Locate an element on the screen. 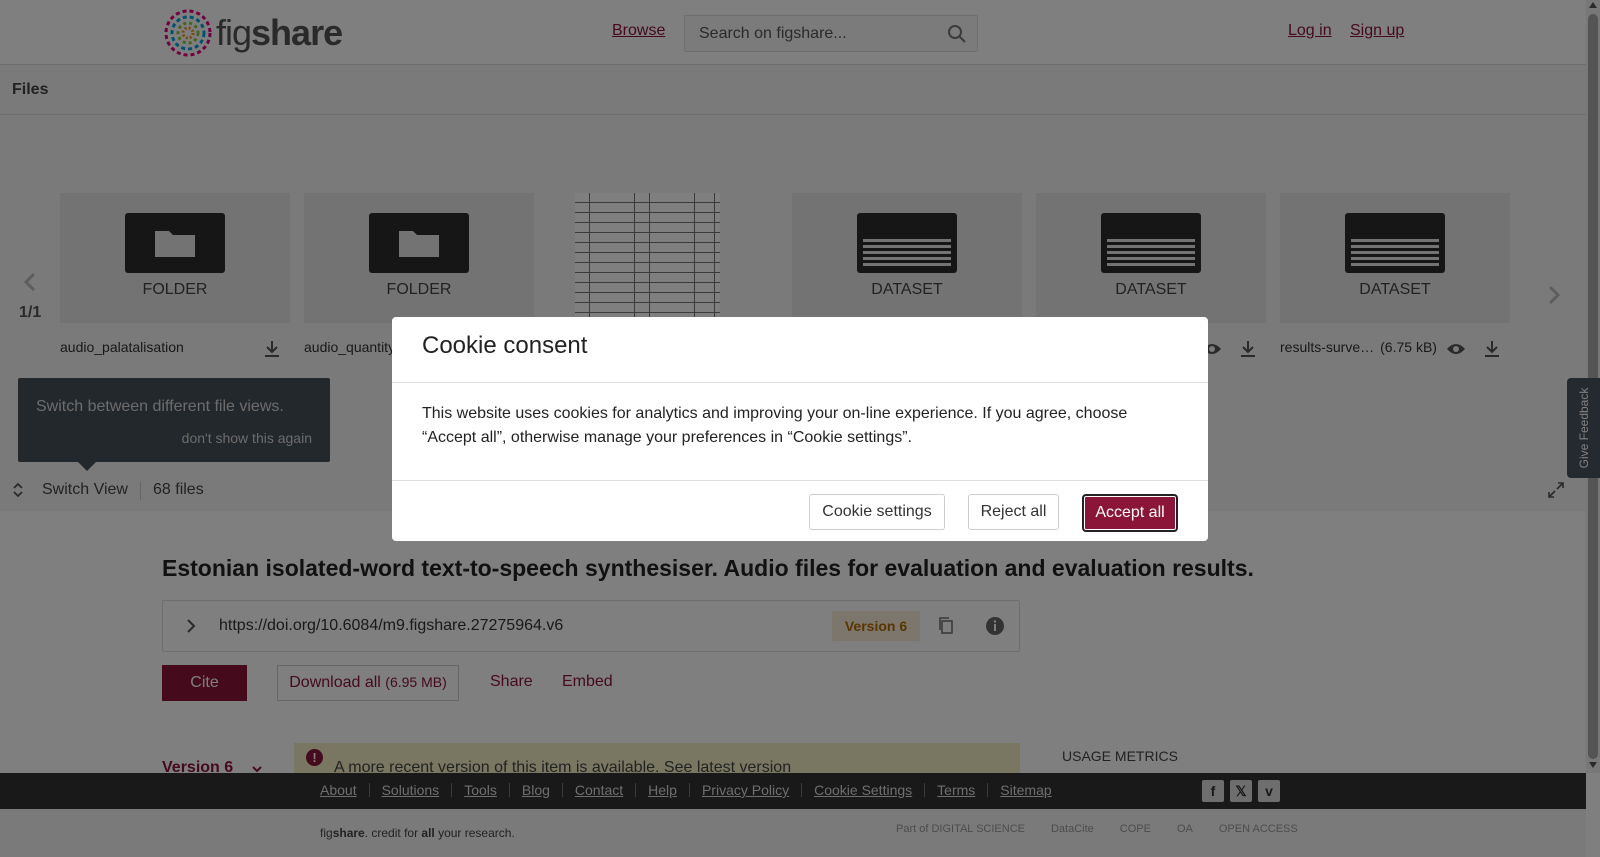 The image size is (1600, 857). cookie-settings-button: Cookie settings is located at coordinates (877, 512).